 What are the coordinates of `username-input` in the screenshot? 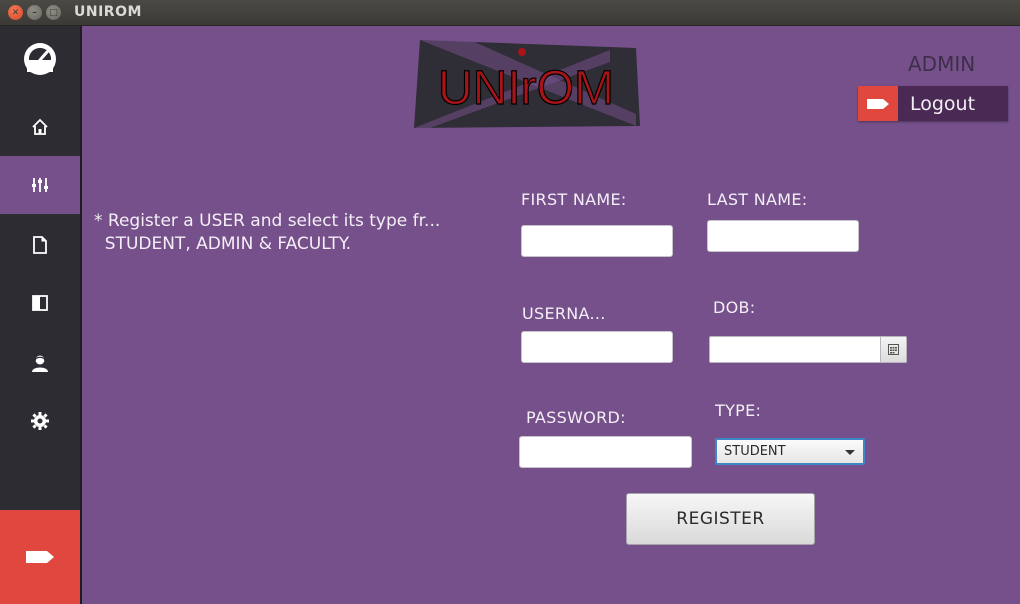 It's located at (597, 347).